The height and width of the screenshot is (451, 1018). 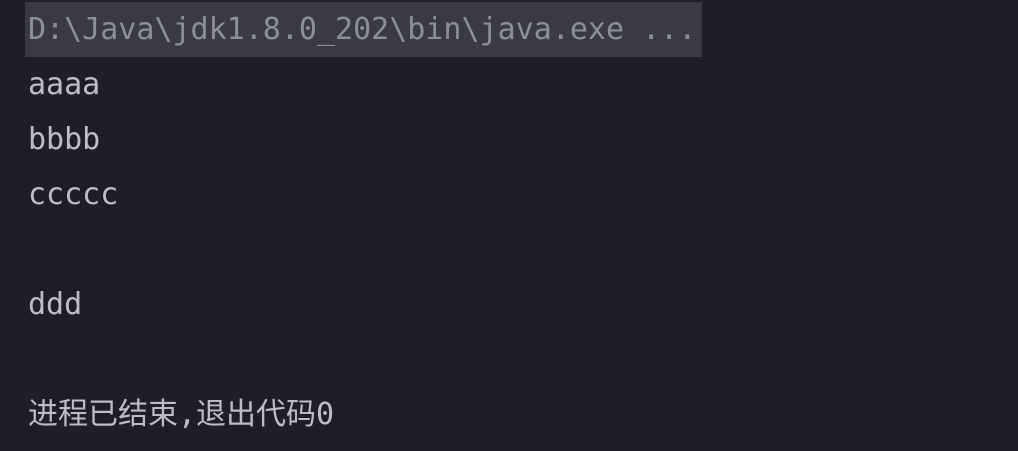 What do you see at coordinates (55, 304) in the screenshot?
I see `output-line: ddd` at bounding box center [55, 304].